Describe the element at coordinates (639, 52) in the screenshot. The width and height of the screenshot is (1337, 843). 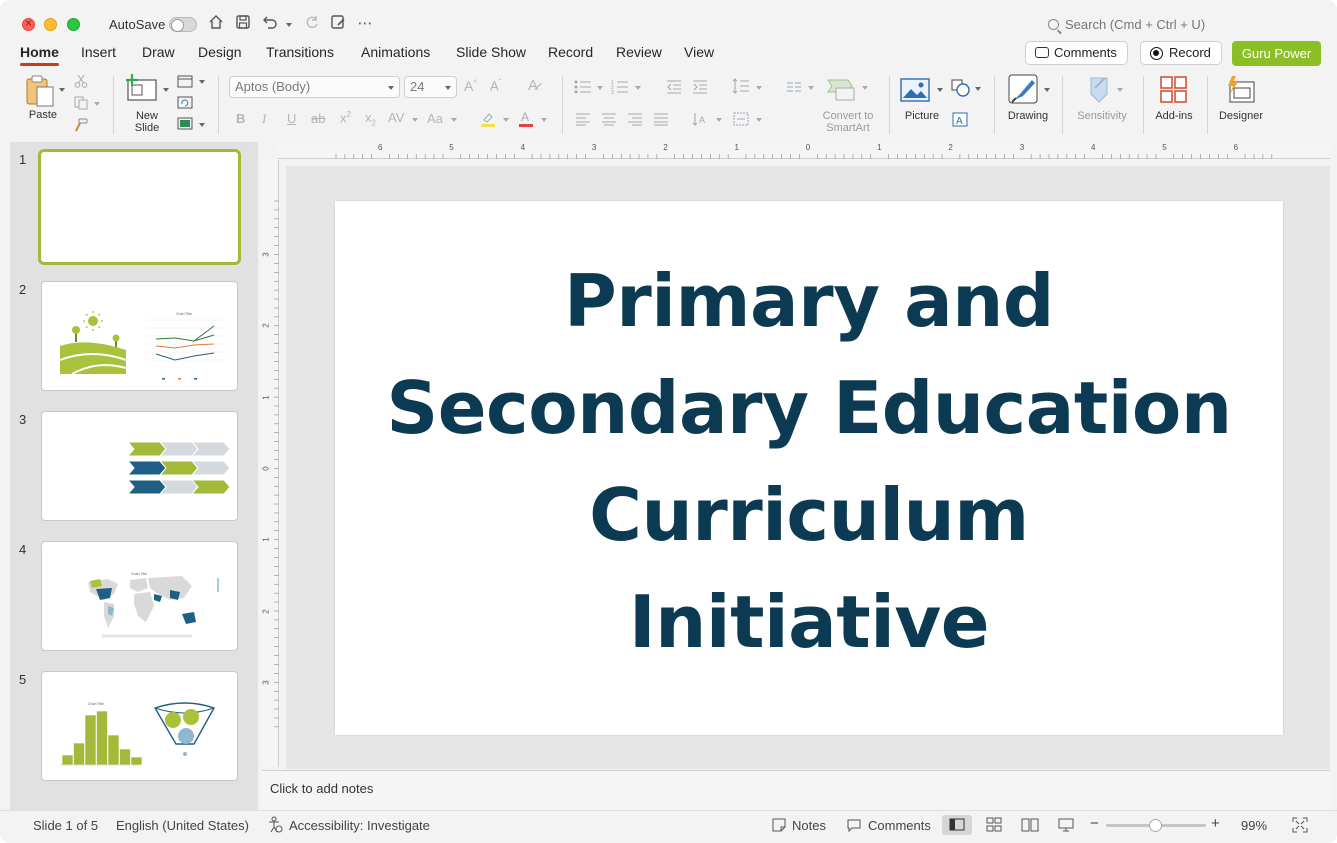
I see `tab-review: Review` at that location.